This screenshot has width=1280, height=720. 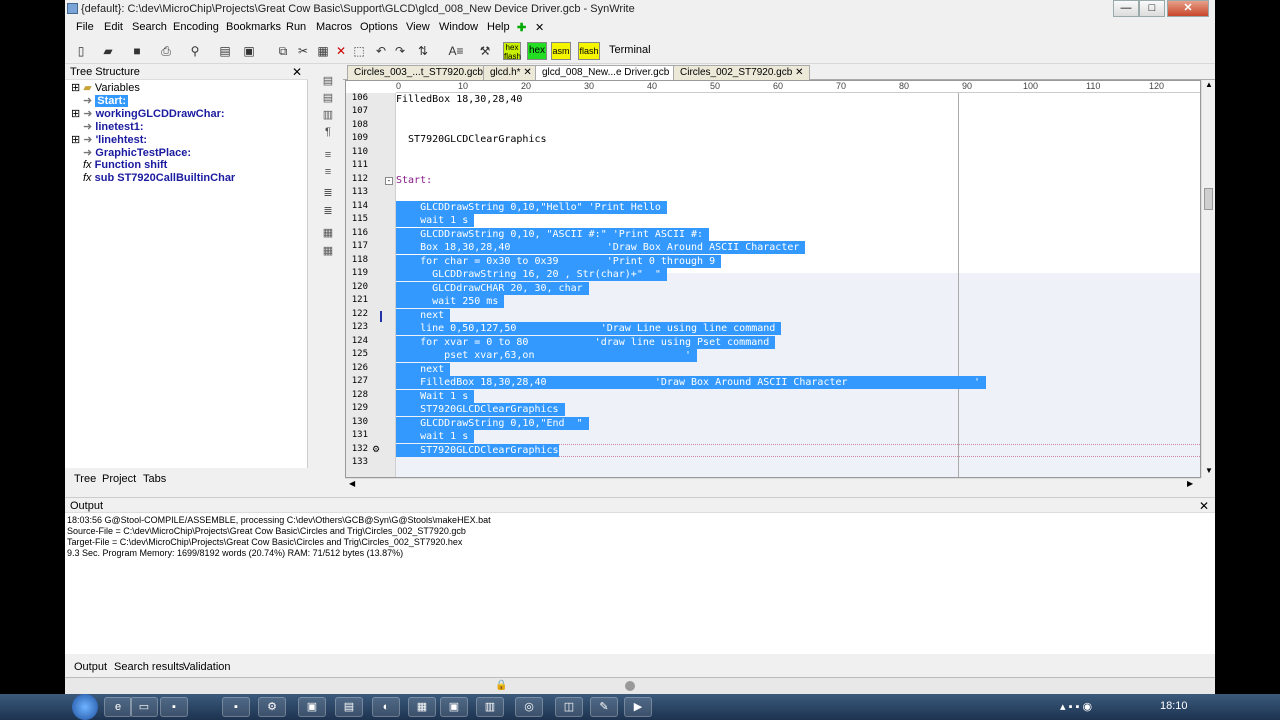 What do you see at coordinates (148, 113) in the screenshot?
I see `tree-item: ⊞ ➜ workingGLCDDrawChar:` at bounding box center [148, 113].